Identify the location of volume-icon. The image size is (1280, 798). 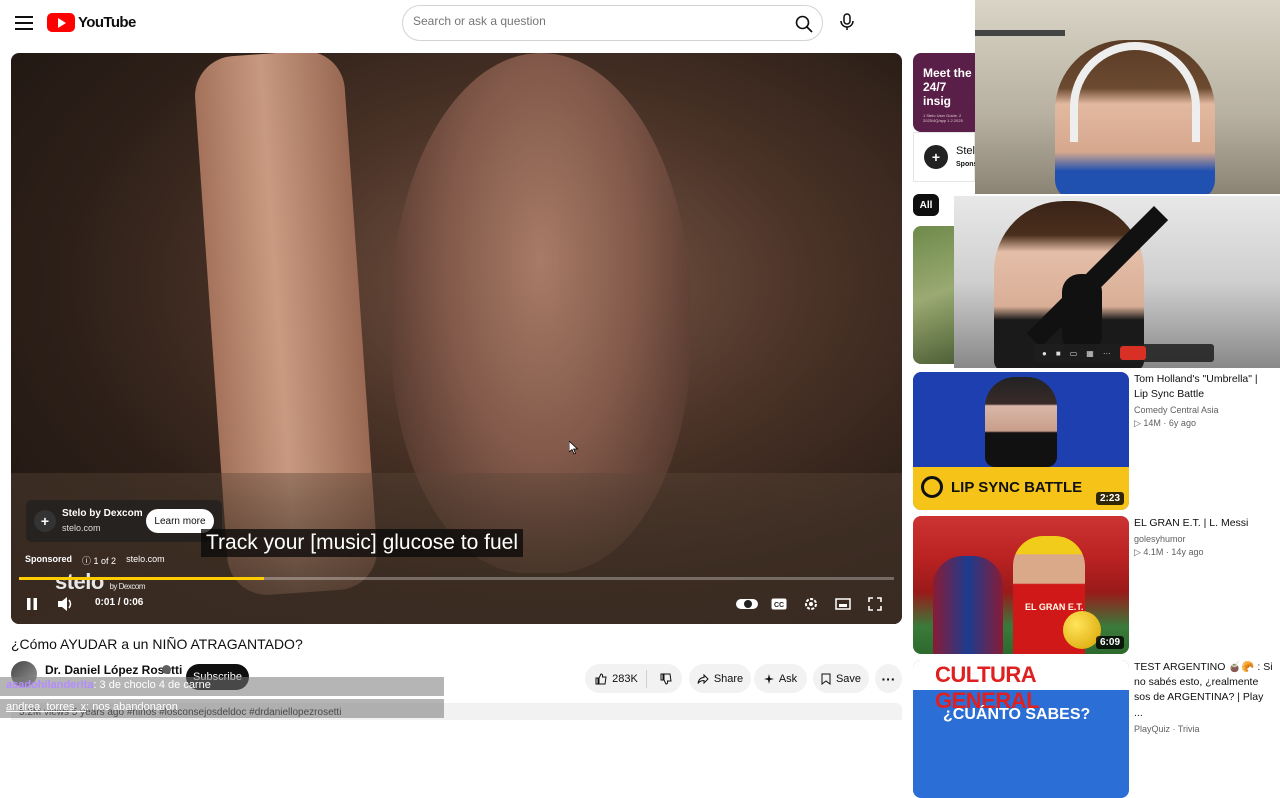
(65, 604).